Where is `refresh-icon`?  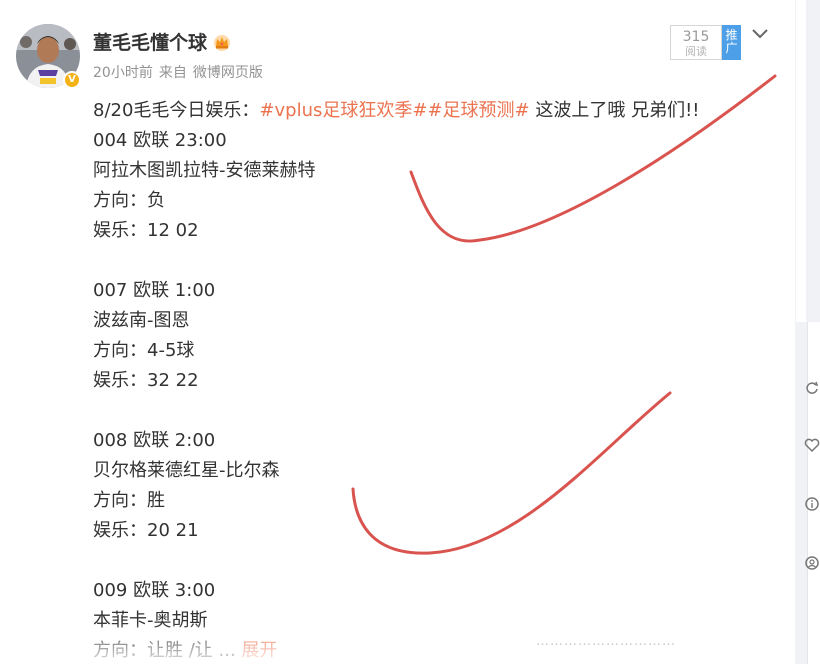
refresh-icon is located at coordinates (812, 388).